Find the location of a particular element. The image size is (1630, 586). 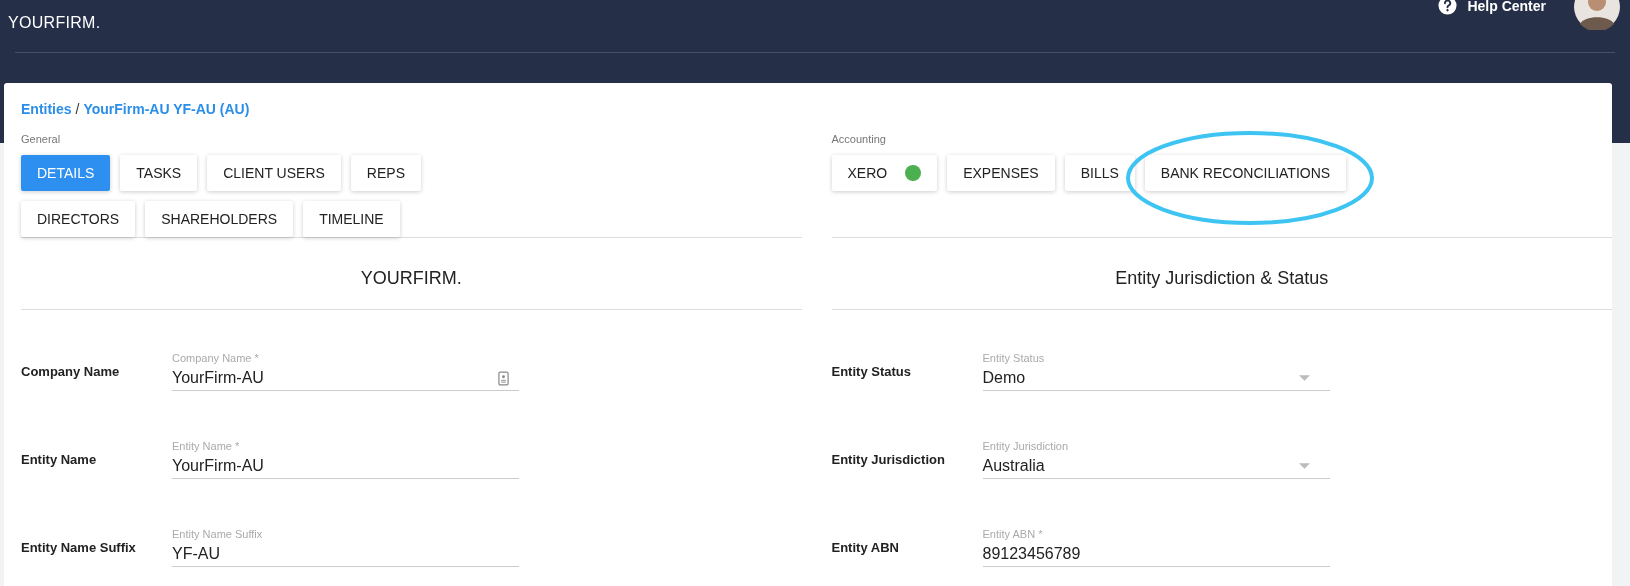

tab: SHAREHOLDERS is located at coordinates (219, 219).